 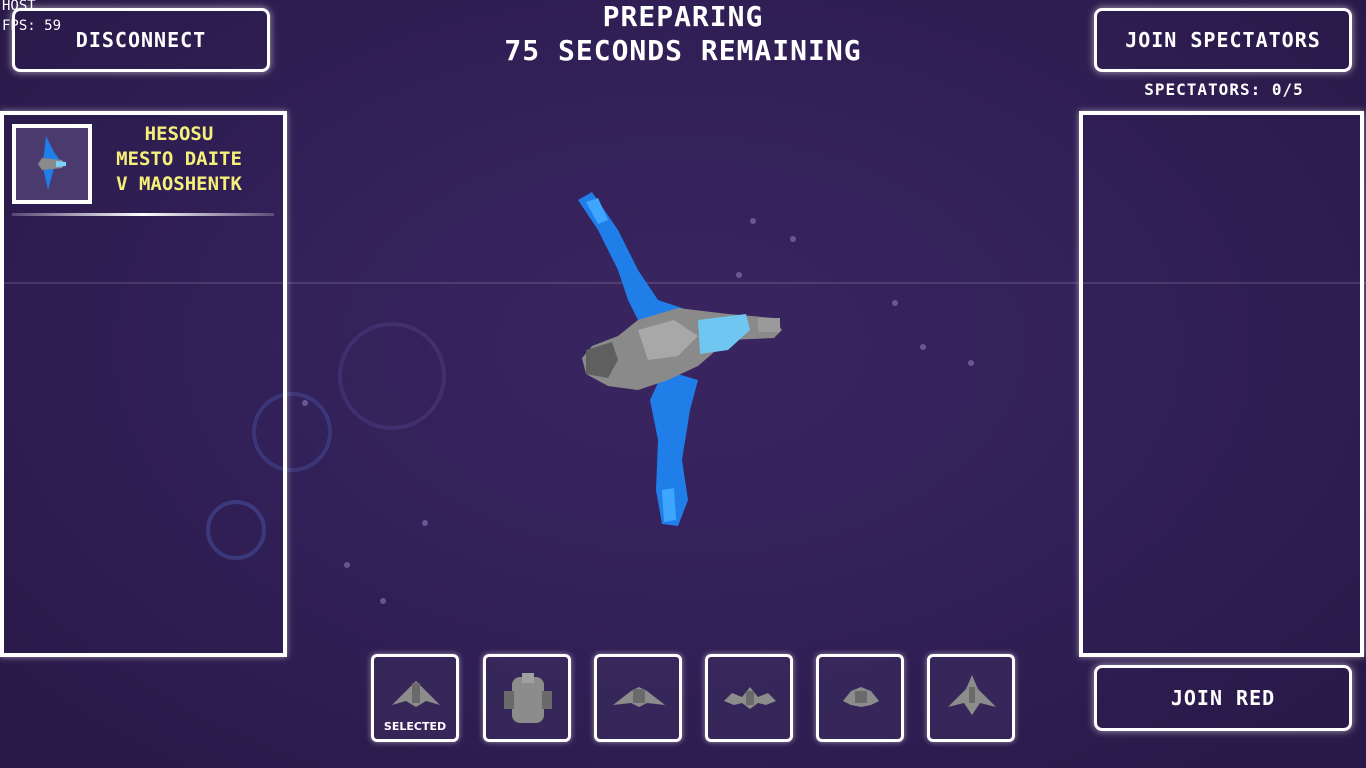 I want to click on scout-ship-icon, so click(x=861, y=697).